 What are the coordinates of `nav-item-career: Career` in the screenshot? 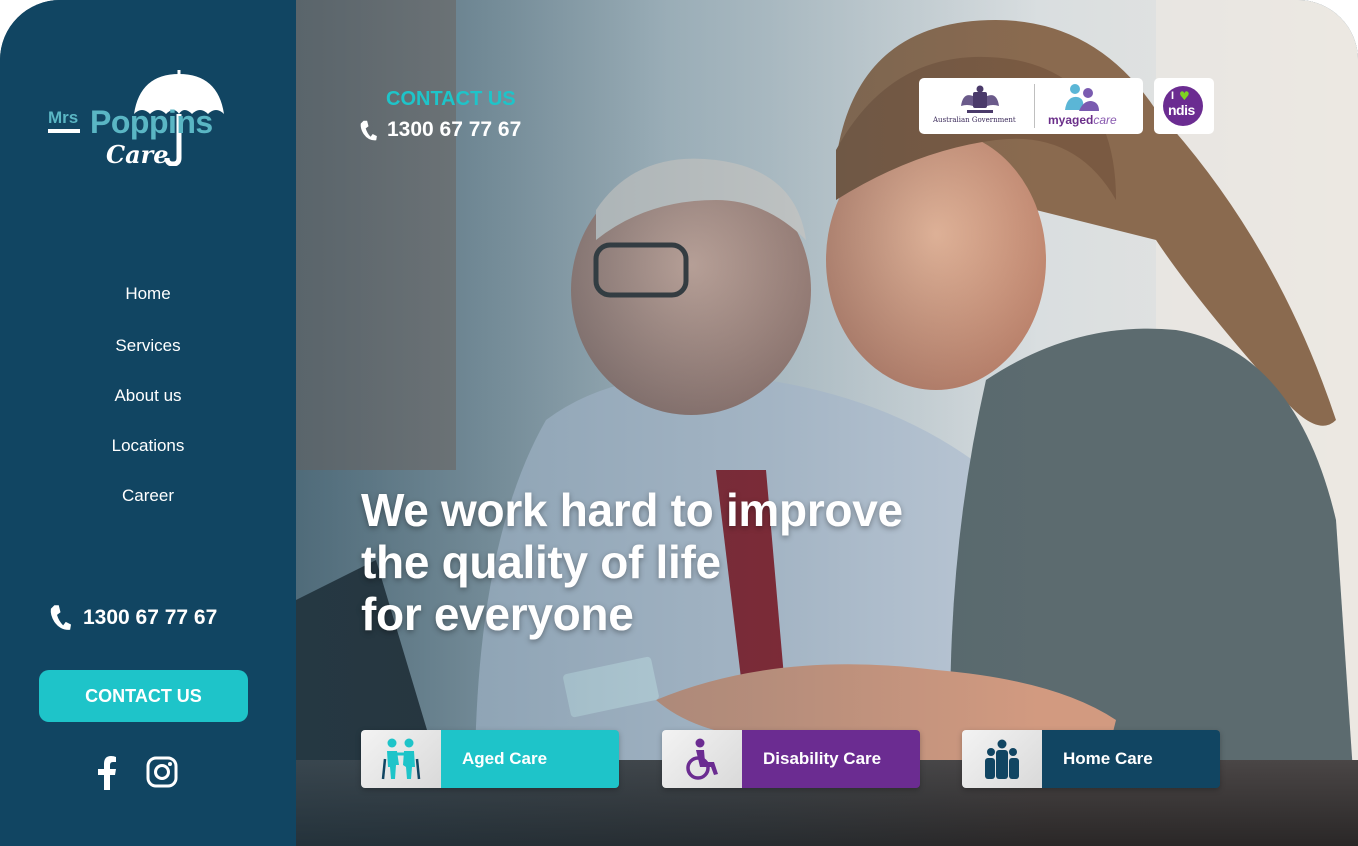 It's located at (148, 497).